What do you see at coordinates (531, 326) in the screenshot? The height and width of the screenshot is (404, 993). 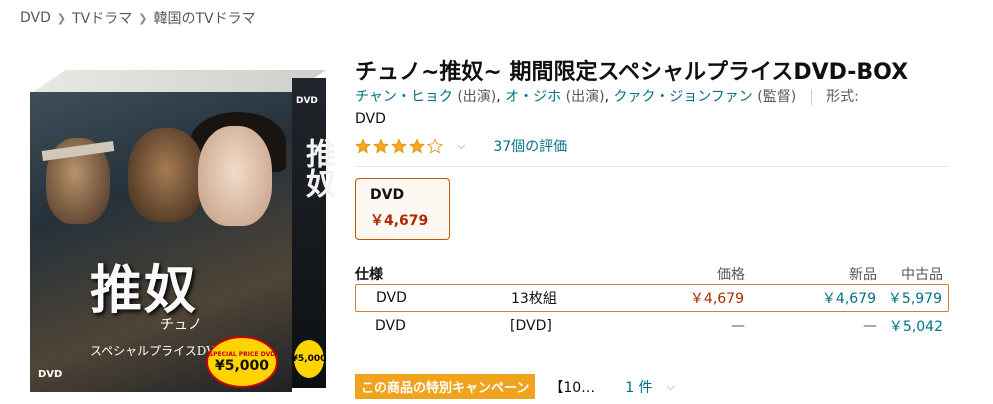 I see `row-qty: [DVD]` at bounding box center [531, 326].